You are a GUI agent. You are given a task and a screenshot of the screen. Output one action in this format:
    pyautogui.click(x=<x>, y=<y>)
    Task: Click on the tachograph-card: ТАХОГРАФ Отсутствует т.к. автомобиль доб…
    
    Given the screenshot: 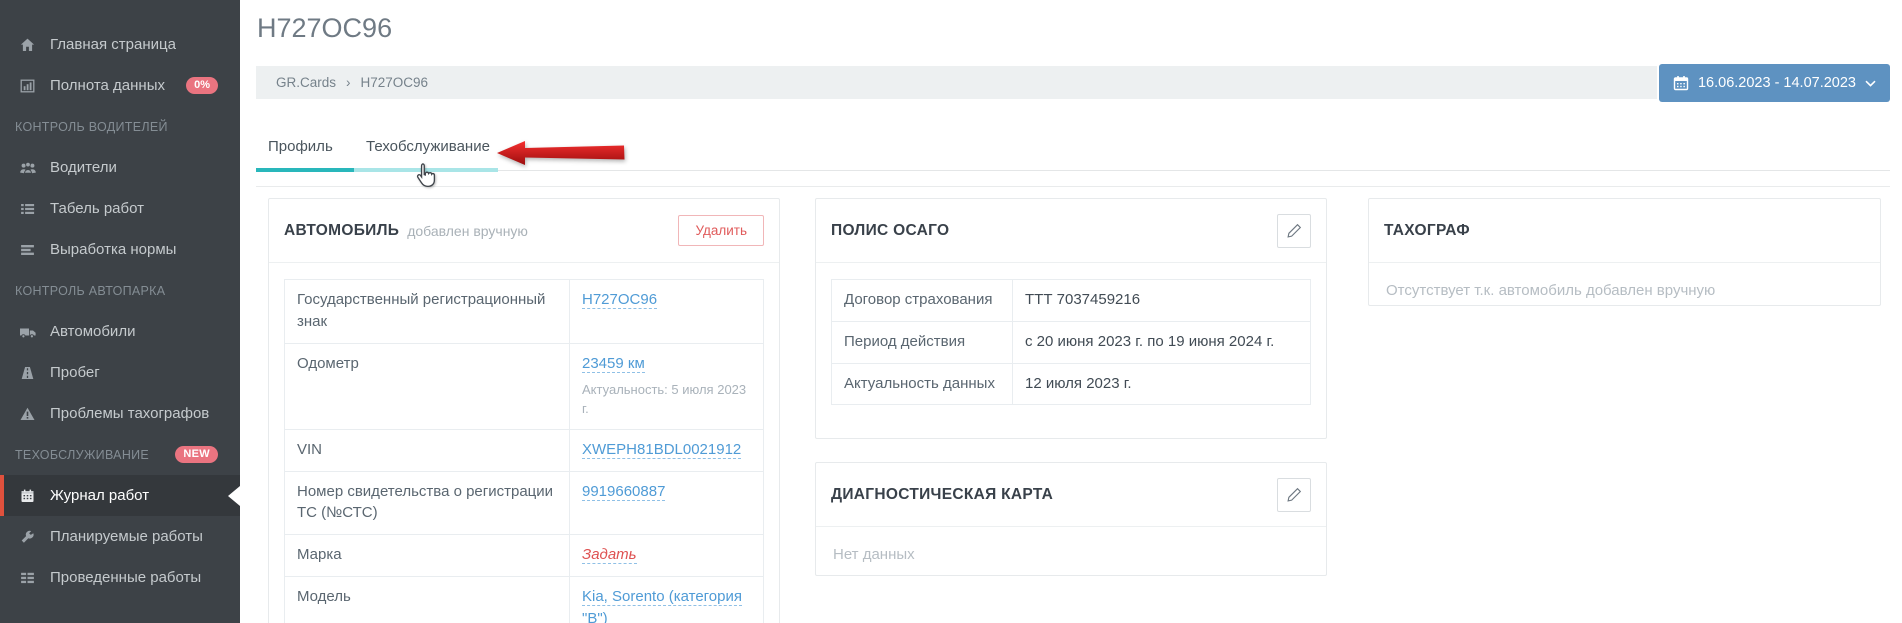 What is the action you would take?
    pyautogui.click(x=1624, y=252)
    